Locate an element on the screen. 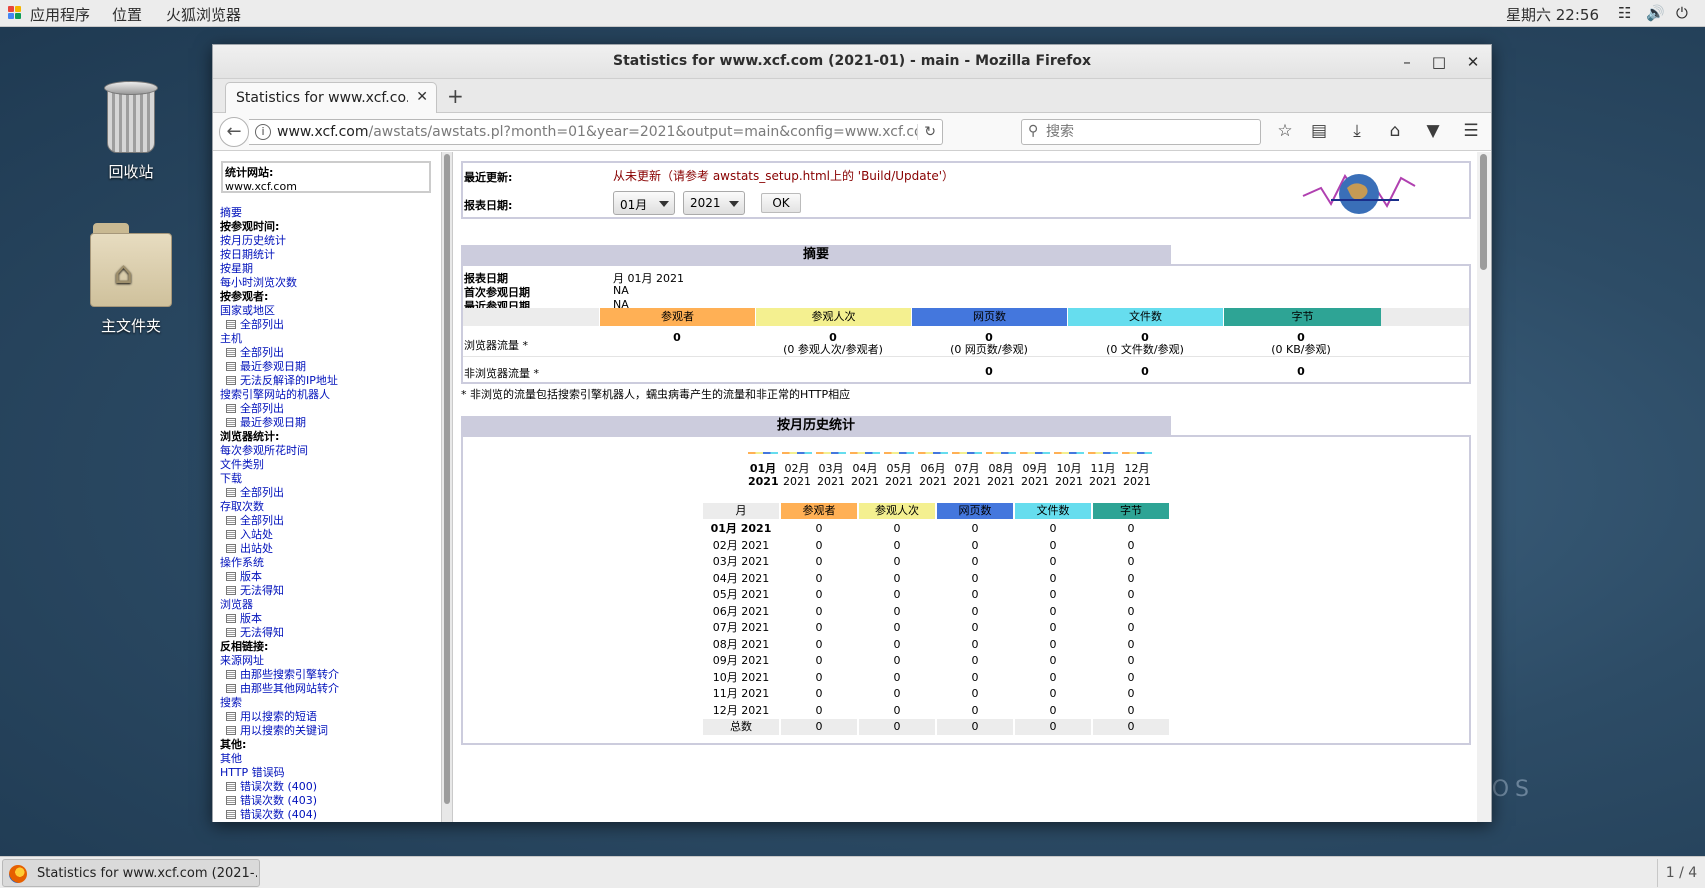 The height and width of the screenshot is (888, 1705). browser-menu: 火狐浏览器 is located at coordinates (203, 14).